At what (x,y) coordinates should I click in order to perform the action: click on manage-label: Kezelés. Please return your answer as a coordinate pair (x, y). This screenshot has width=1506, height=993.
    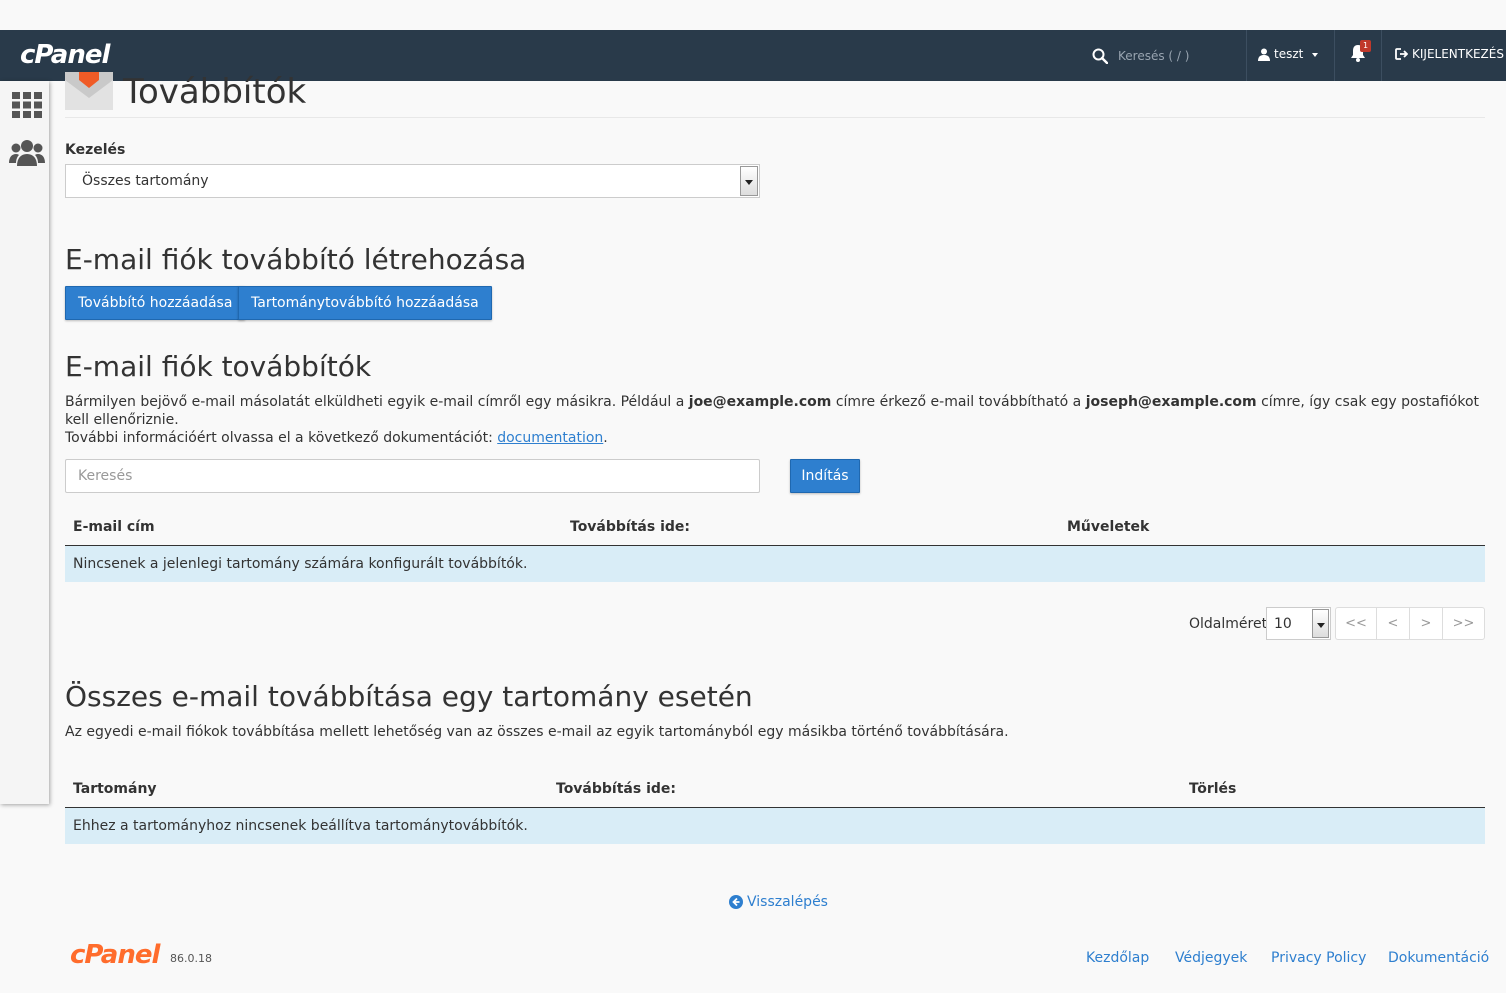
    Looking at the image, I should click on (95, 150).